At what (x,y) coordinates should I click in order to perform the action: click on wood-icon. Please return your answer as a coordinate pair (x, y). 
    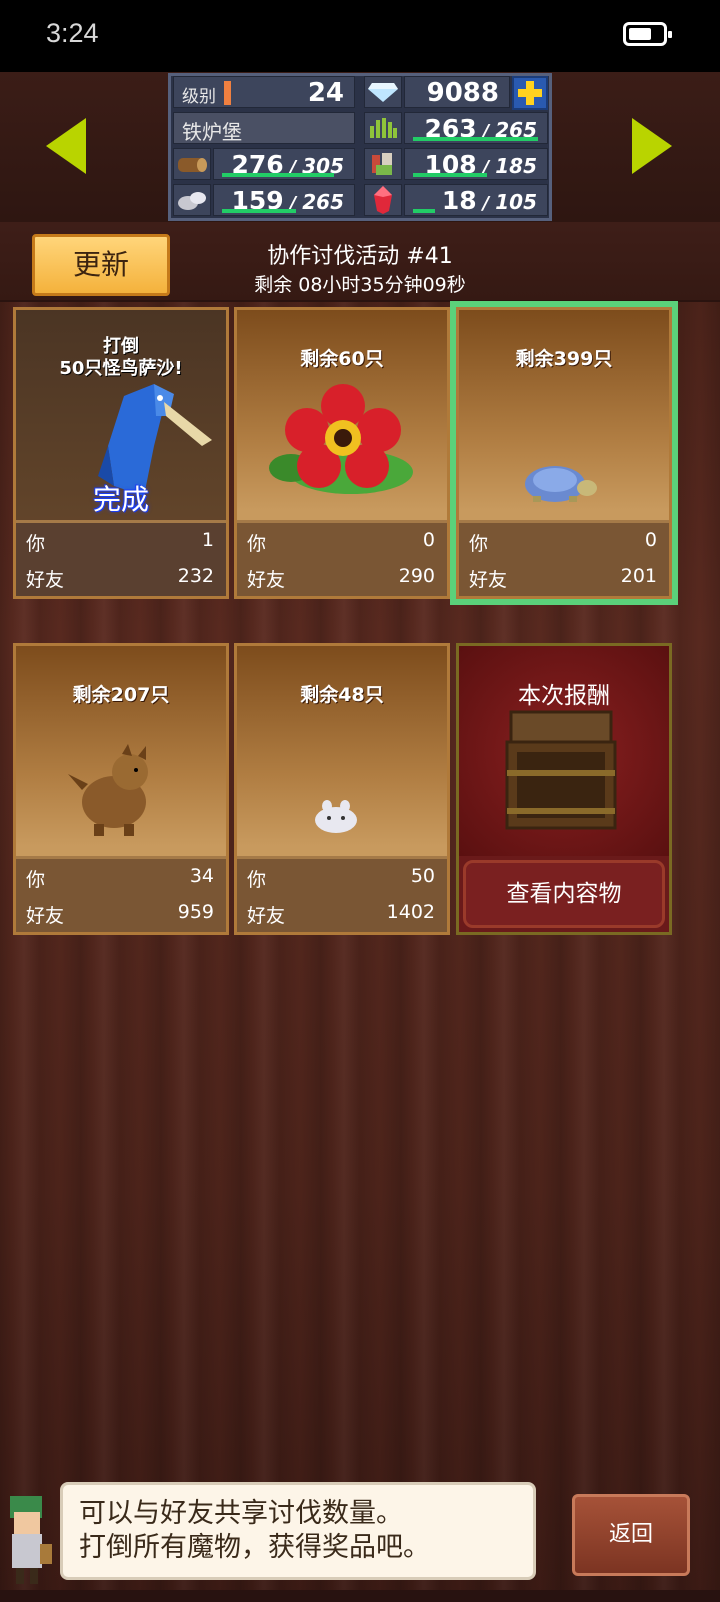
    Looking at the image, I should click on (192, 164).